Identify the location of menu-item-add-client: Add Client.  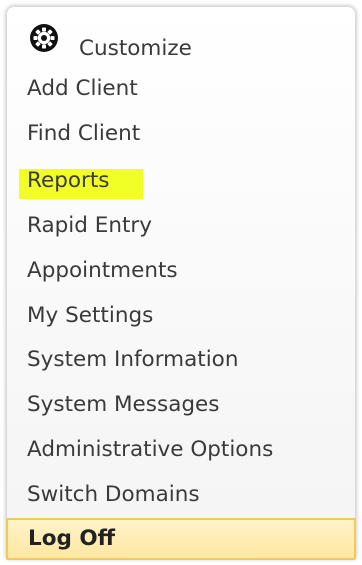
(82, 89).